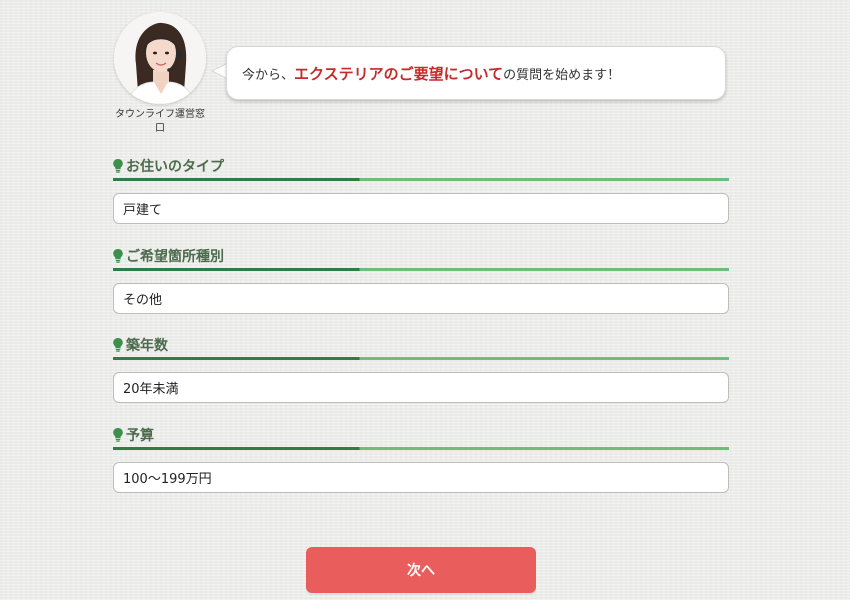  What do you see at coordinates (421, 208) in the screenshot?
I see `answer-field: 戸建て` at bounding box center [421, 208].